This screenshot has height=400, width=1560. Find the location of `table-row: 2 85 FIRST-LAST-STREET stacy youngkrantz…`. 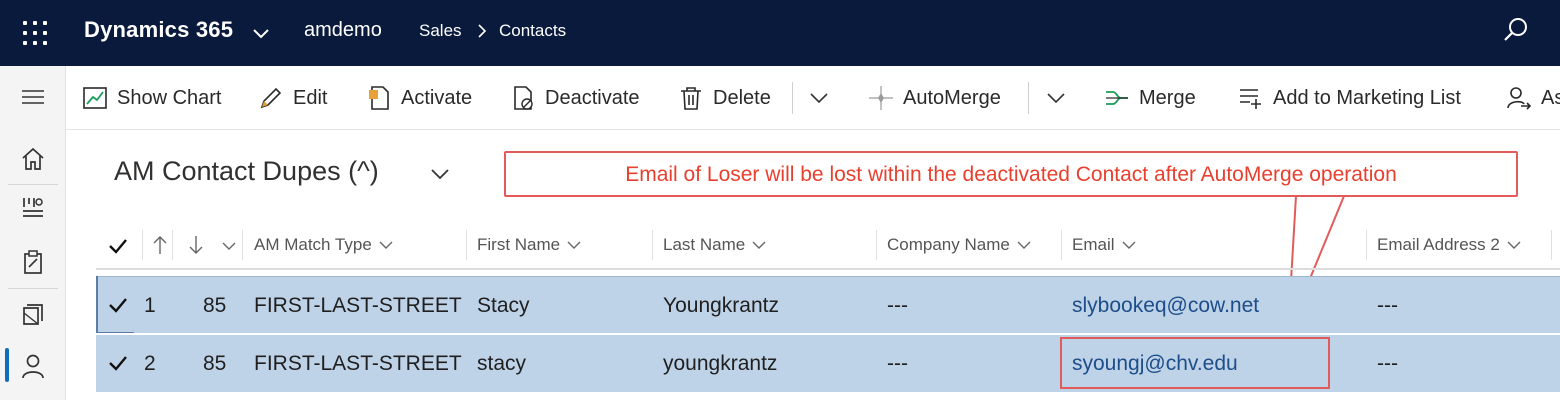

table-row: 2 85 FIRST-LAST-STREET stacy youngkrantz… is located at coordinates (828, 363).